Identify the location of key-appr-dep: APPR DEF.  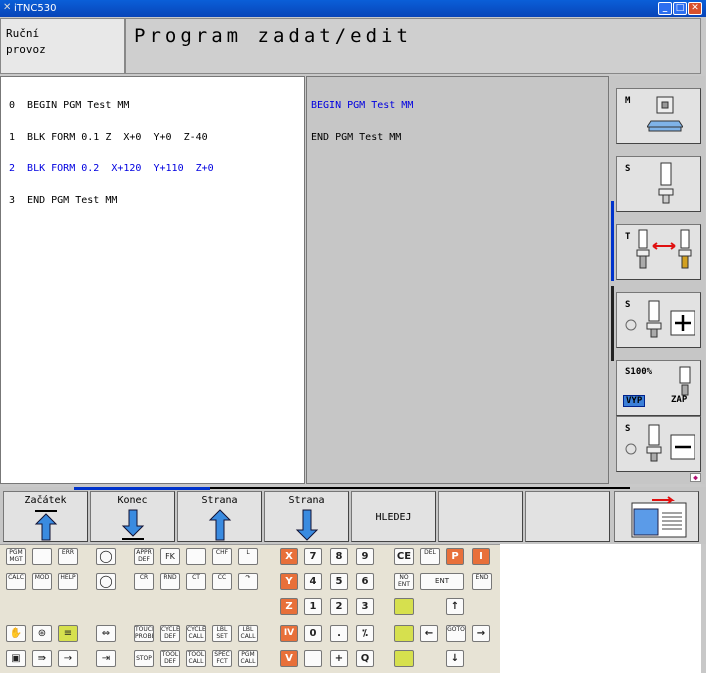
(144, 556).